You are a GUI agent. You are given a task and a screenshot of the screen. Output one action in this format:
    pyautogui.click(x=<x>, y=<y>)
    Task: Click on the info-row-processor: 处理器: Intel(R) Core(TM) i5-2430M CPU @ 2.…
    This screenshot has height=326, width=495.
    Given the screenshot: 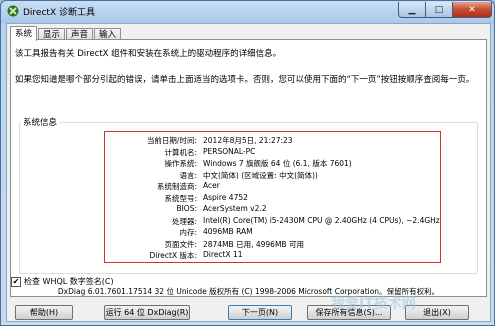 What is the action you would take?
    pyautogui.click(x=272, y=221)
    